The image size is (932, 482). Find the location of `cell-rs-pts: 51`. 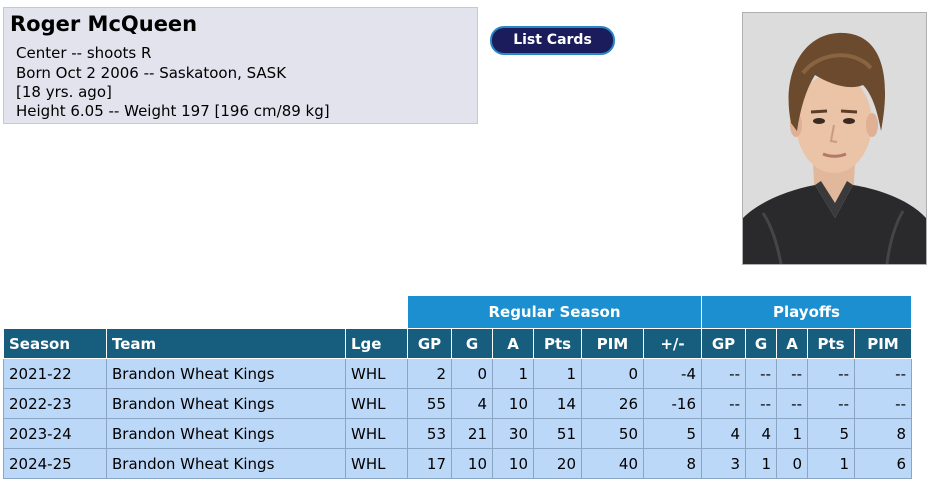

cell-rs-pts: 51 is located at coordinates (557, 433).